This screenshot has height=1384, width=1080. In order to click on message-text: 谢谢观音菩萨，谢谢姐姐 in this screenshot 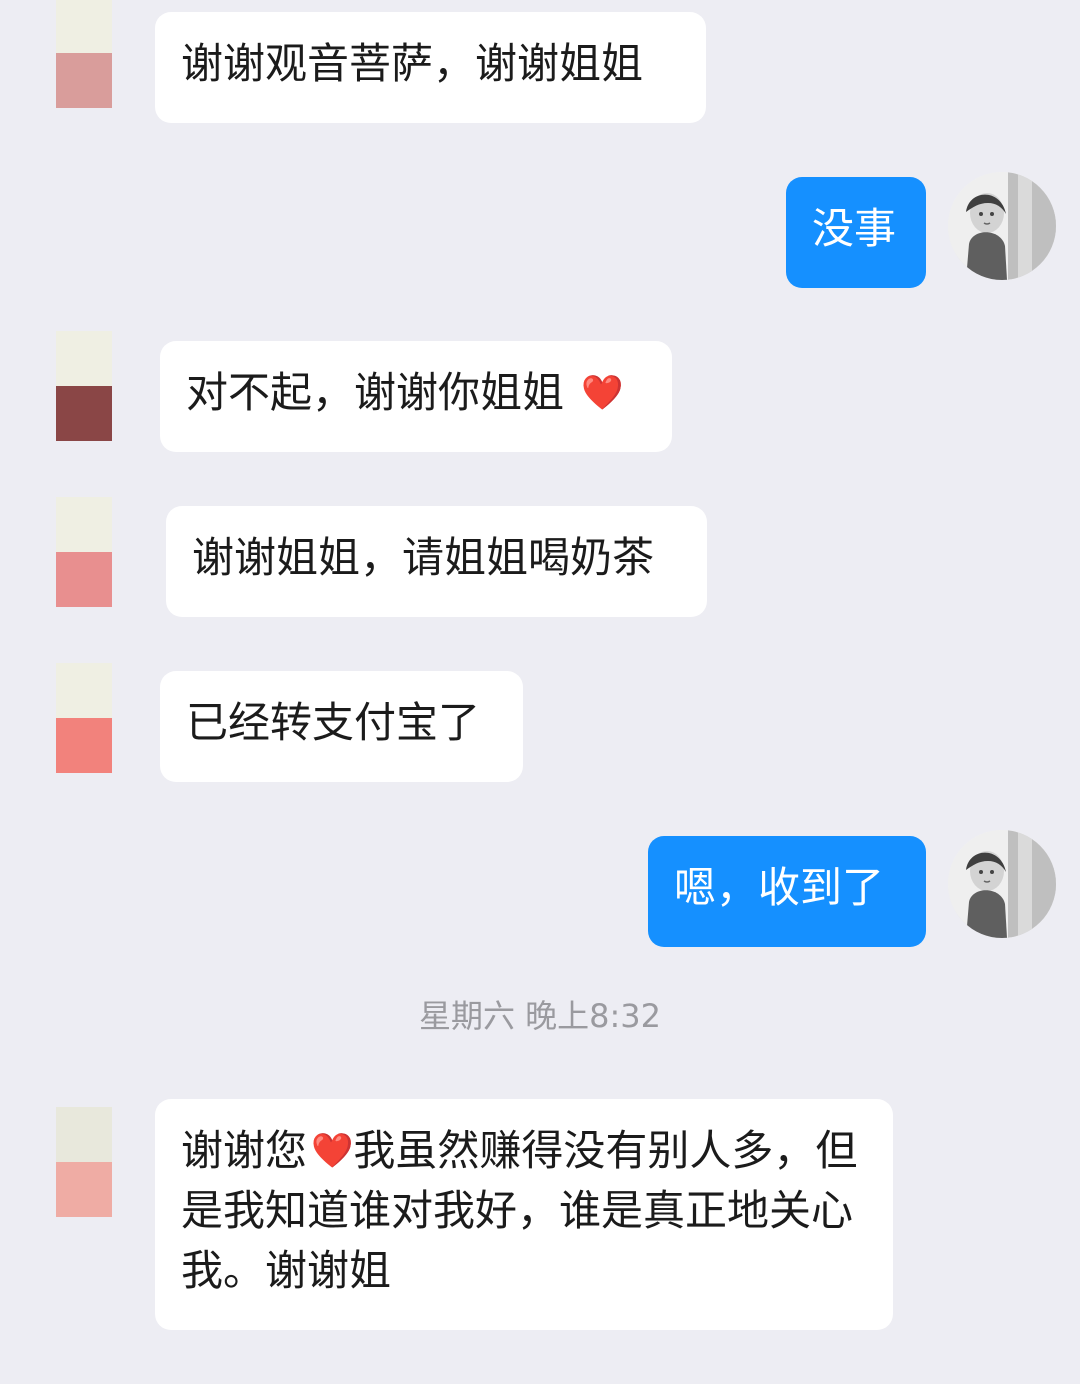, I will do `click(412, 63)`.